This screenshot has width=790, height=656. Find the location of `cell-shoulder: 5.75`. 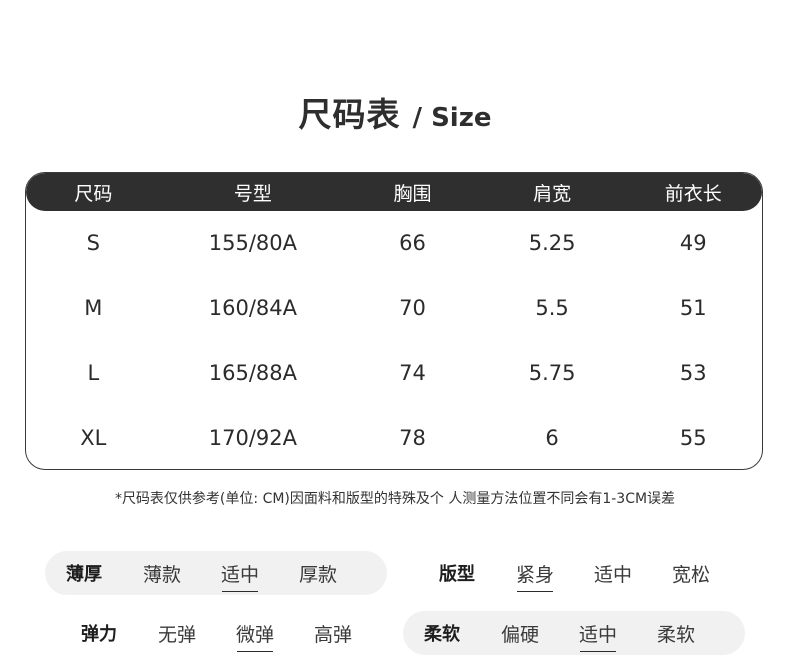

cell-shoulder: 5.75 is located at coordinates (552, 372).